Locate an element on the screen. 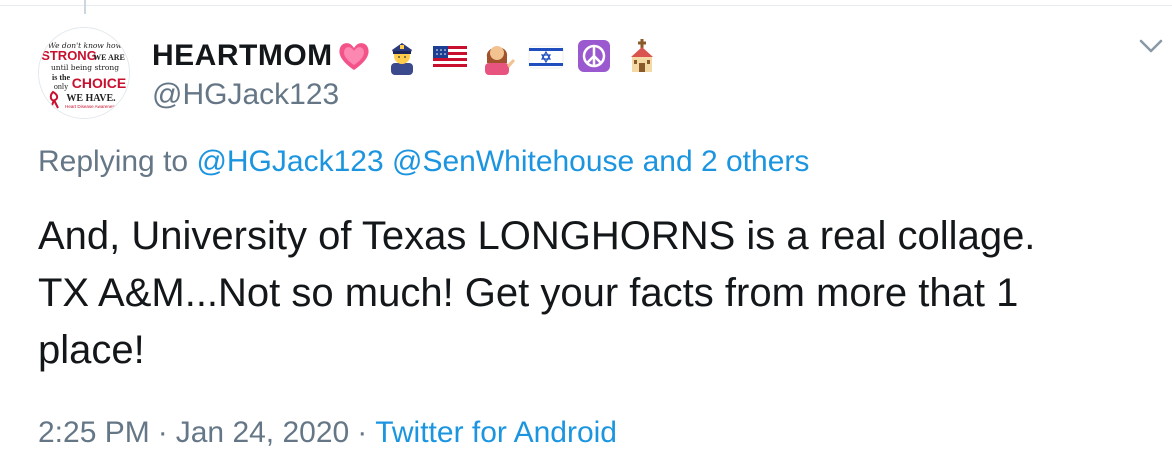 The image size is (1172, 474). and-others-link: and 2 others is located at coordinates (726, 161).